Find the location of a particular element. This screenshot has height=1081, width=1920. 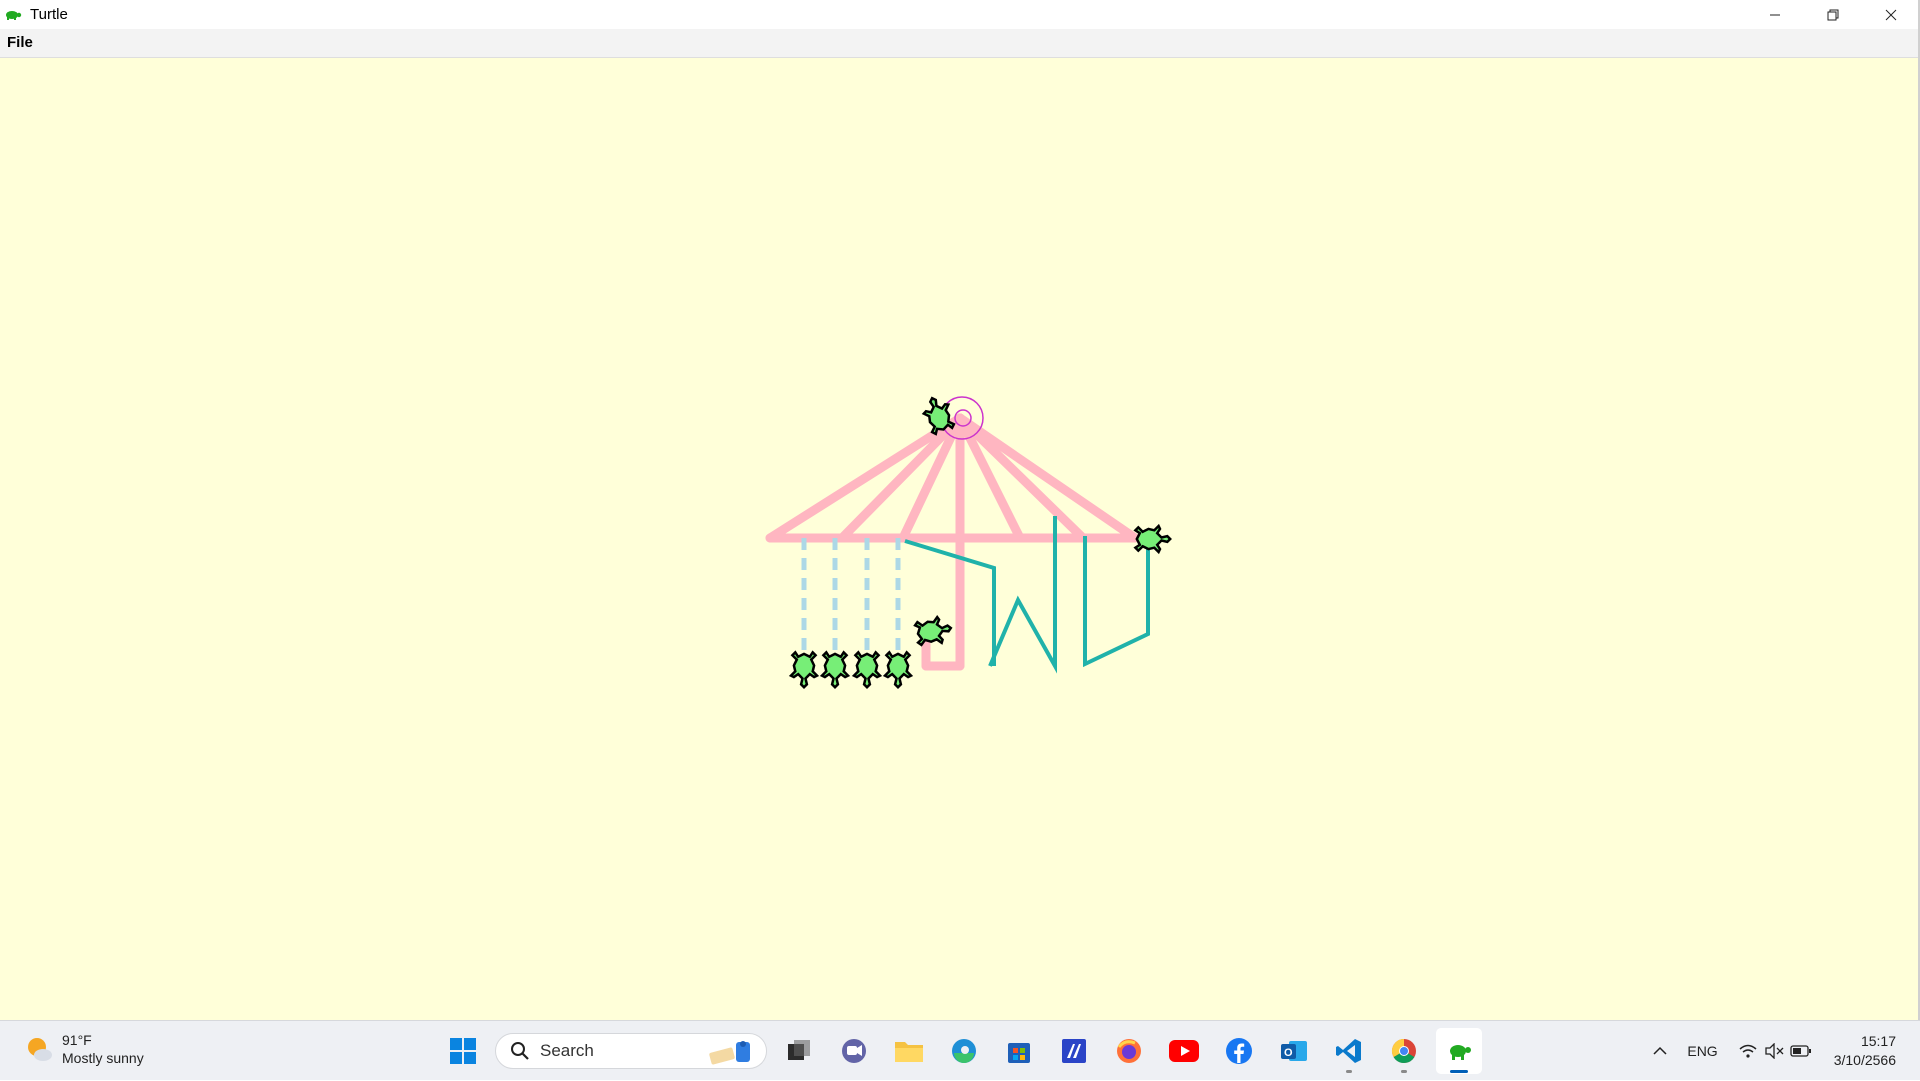

wifi-icon is located at coordinates (1748, 1051).